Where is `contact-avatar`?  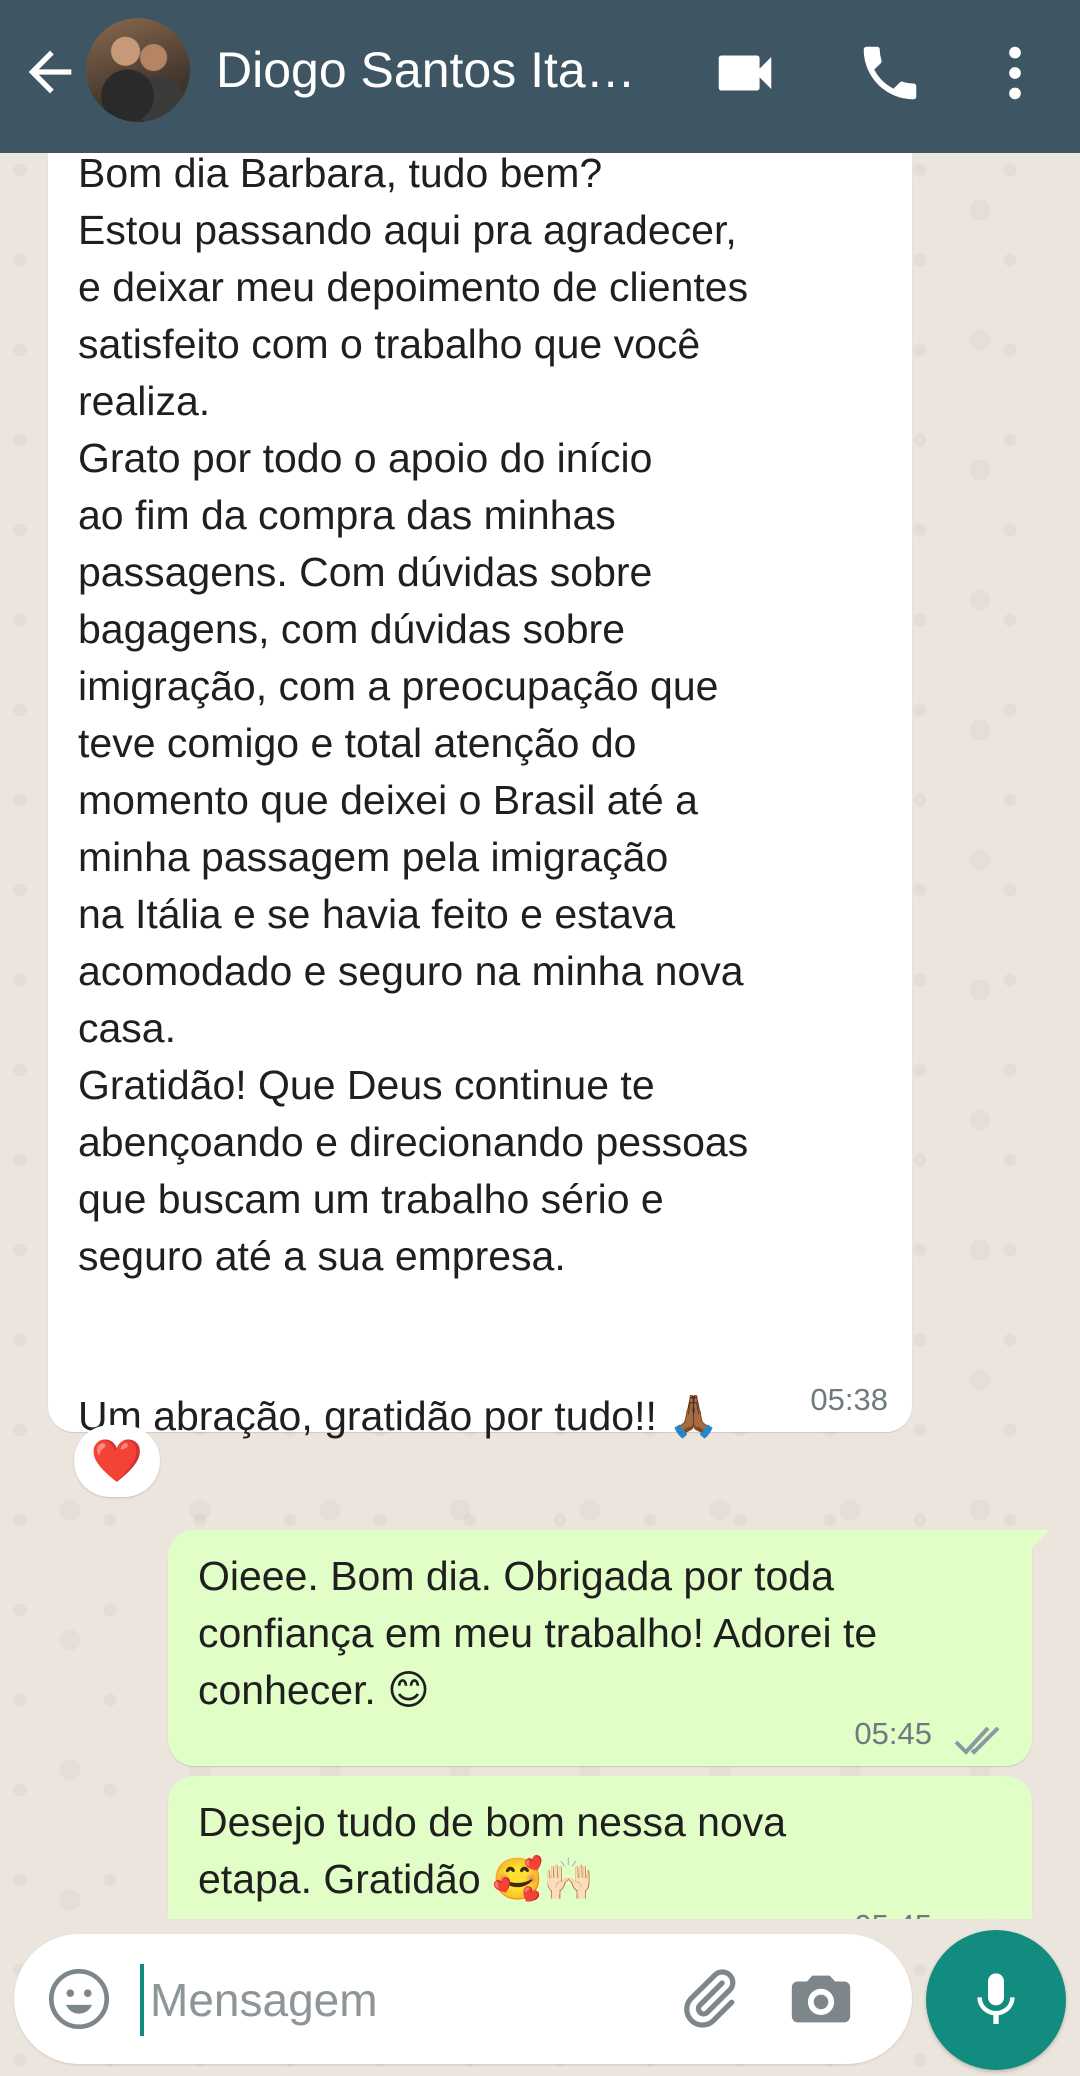
contact-avatar is located at coordinates (138, 70).